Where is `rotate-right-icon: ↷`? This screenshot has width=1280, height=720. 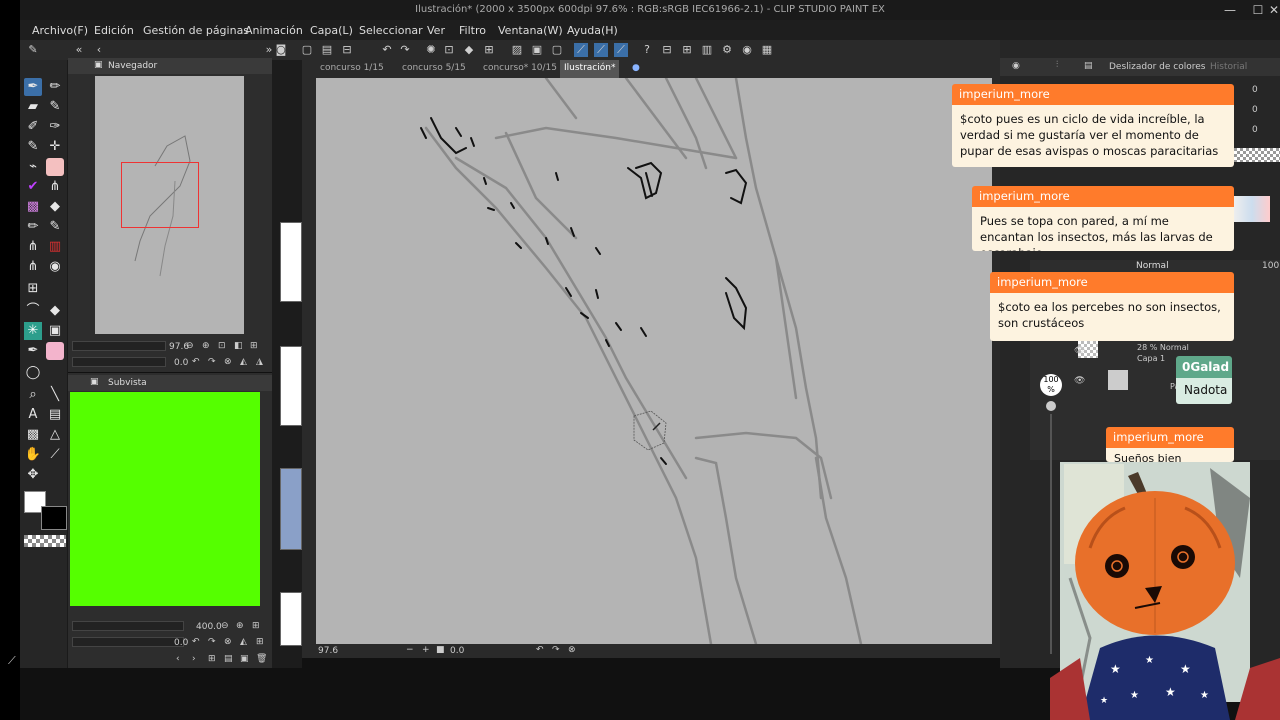
rotate-right-icon: ↷ is located at coordinates (212, 362).